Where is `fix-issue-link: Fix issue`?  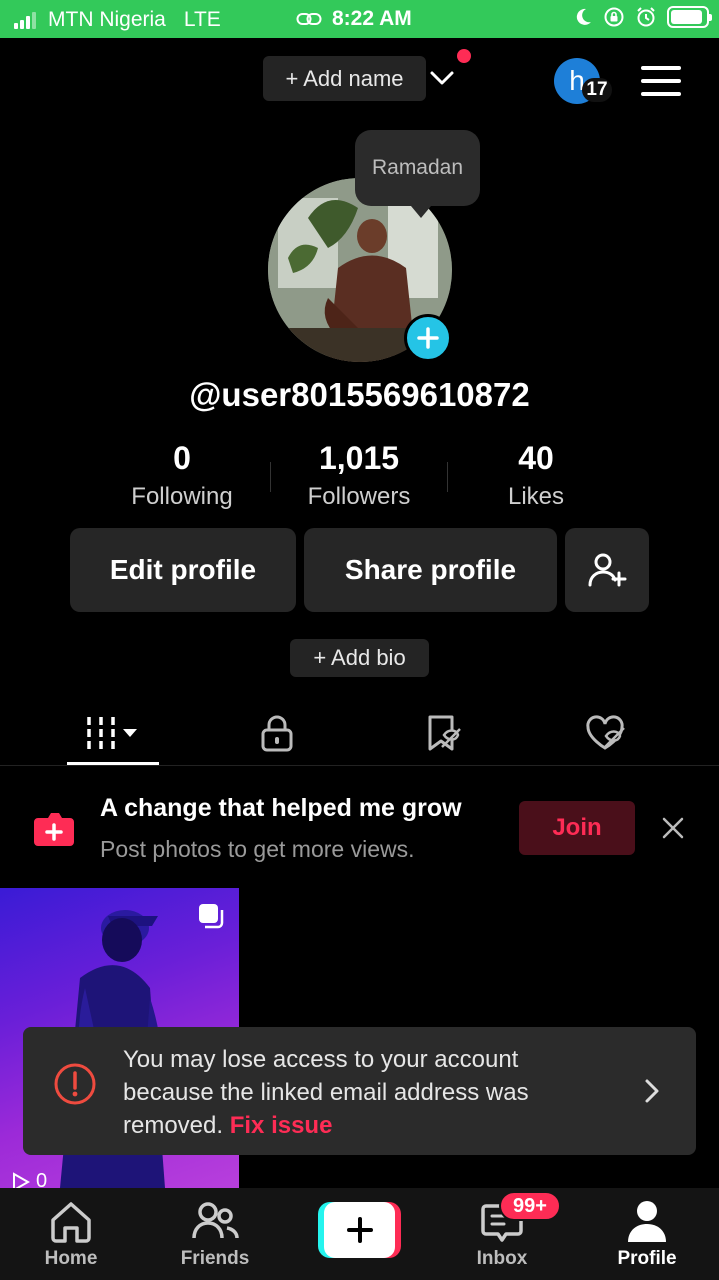
fix-issue-link: Fix issue is located at coordinates (281, 1125).